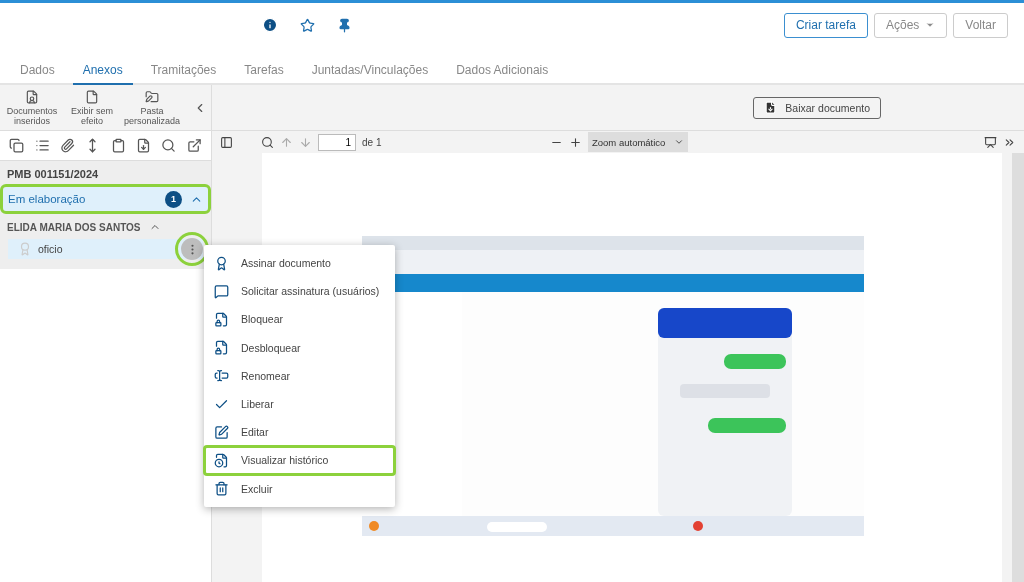  What do you see at coordinates (817, 107) in the screenshot?
I see `download-button: Baixar documento` at bounding box center [817, 107].